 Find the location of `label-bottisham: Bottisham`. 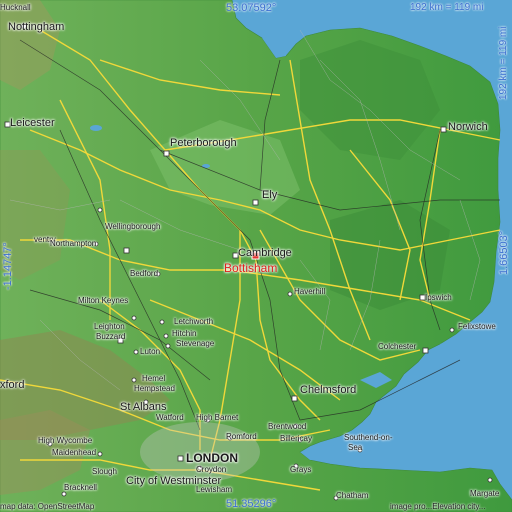

label-bottisham: Bottisham is located at coordinates (250, 268).